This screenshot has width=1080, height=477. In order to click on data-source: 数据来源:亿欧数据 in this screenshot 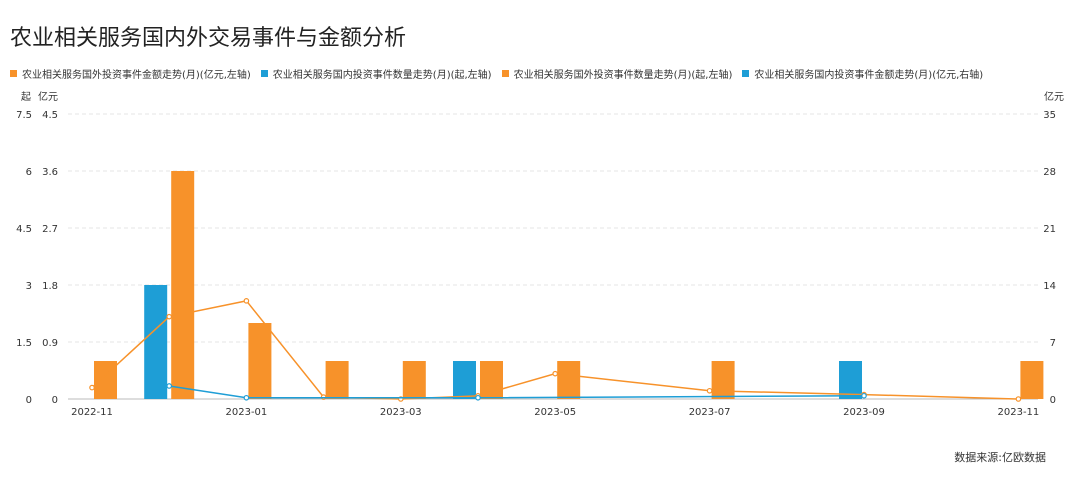, I will do `click(1000, 457)`.